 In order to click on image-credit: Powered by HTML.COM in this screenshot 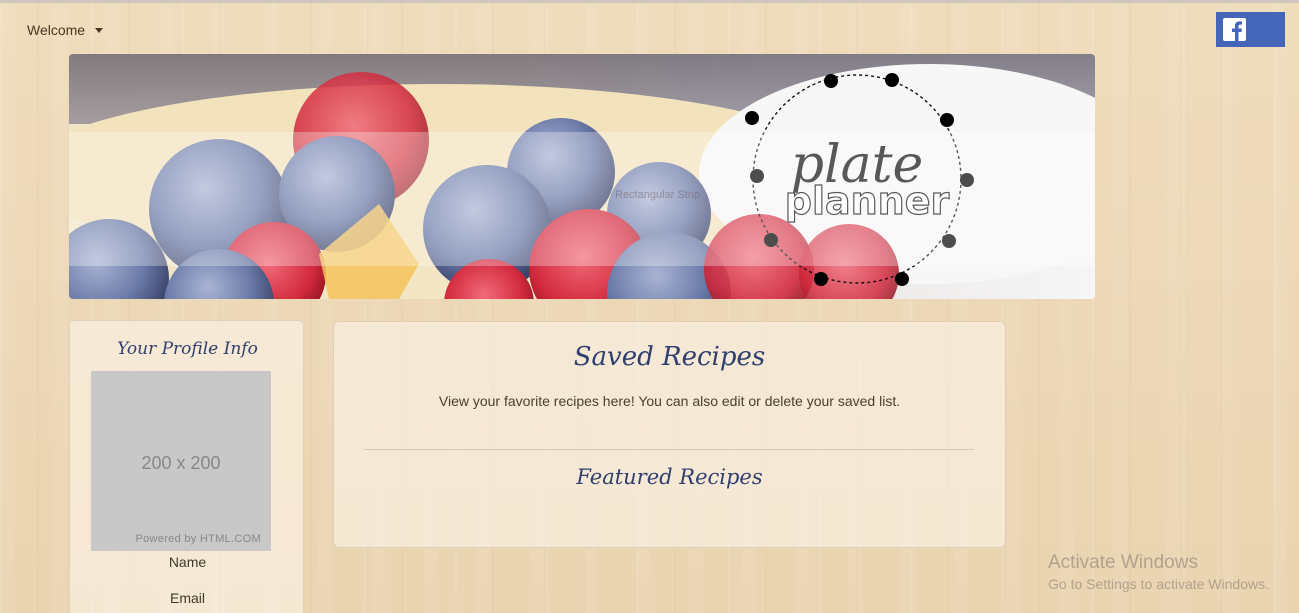, I will do `click(198, 539)`.